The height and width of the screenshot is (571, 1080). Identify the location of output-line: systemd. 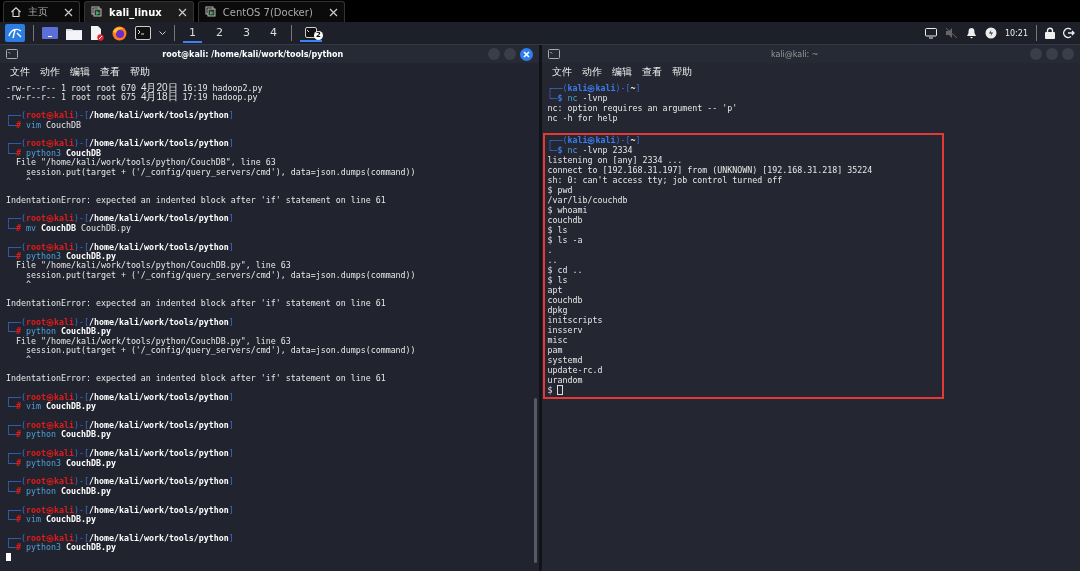
(565, 360).